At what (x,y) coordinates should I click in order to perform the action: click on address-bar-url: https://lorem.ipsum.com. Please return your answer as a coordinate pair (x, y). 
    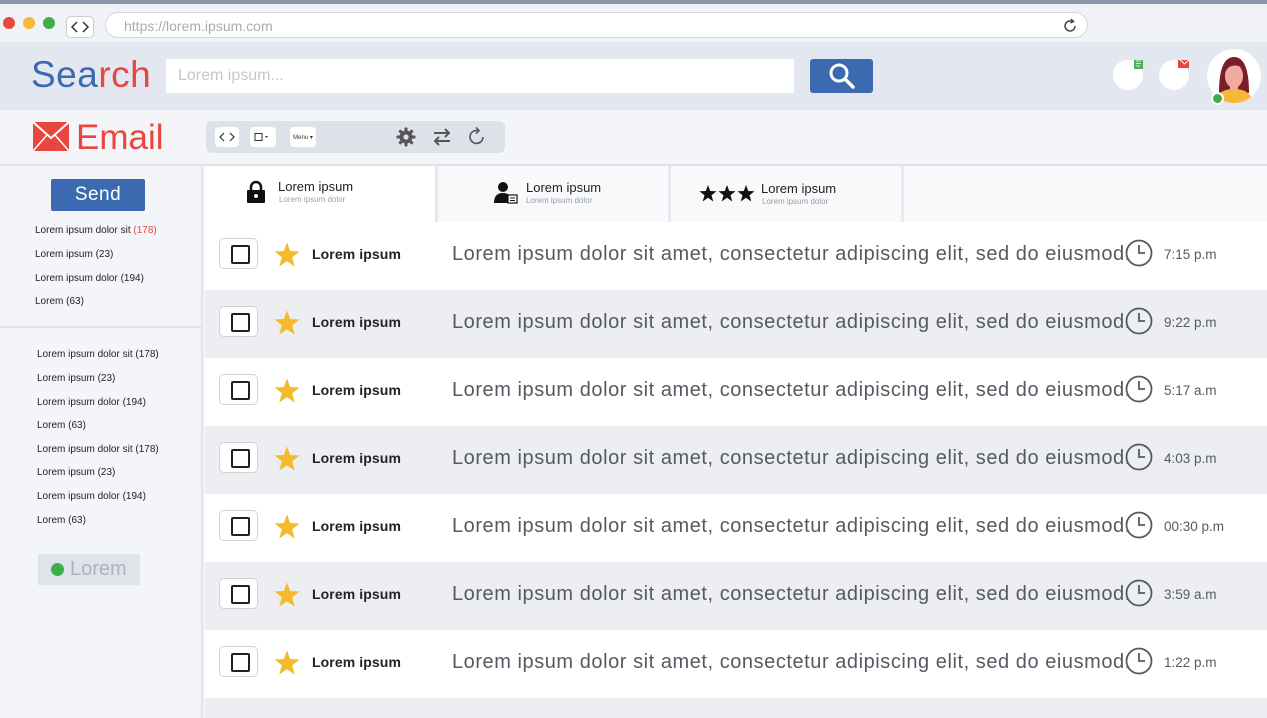
    Looking at the image, I should click on (198, 26).